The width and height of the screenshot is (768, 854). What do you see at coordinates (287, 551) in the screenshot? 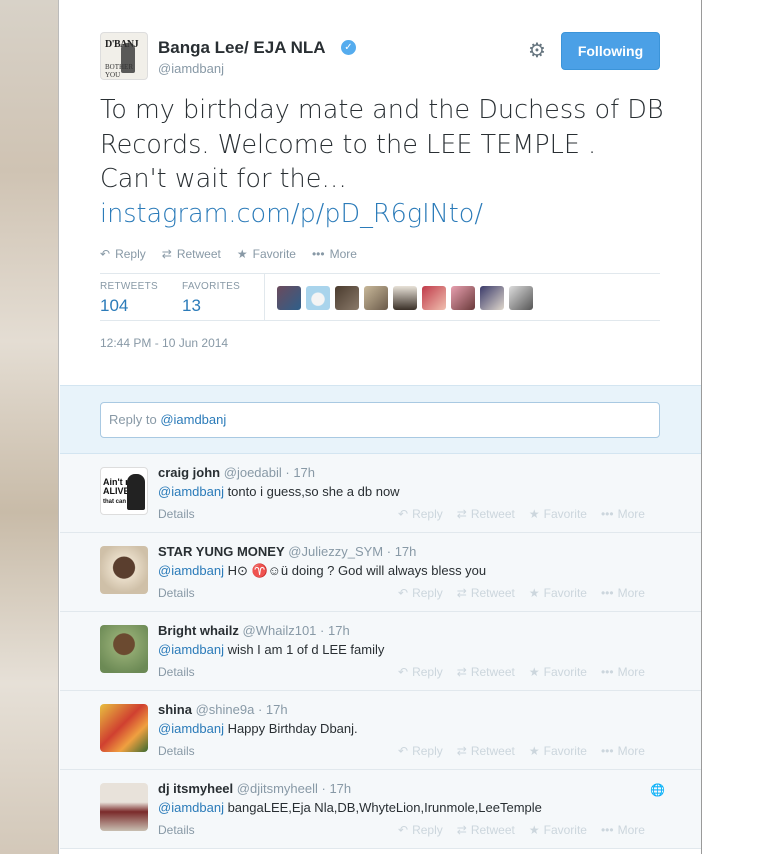
I see `reply-author: STAR YUNG MONEY @Juliezzy_SYM · 17h` at bounding box center [287, 551].